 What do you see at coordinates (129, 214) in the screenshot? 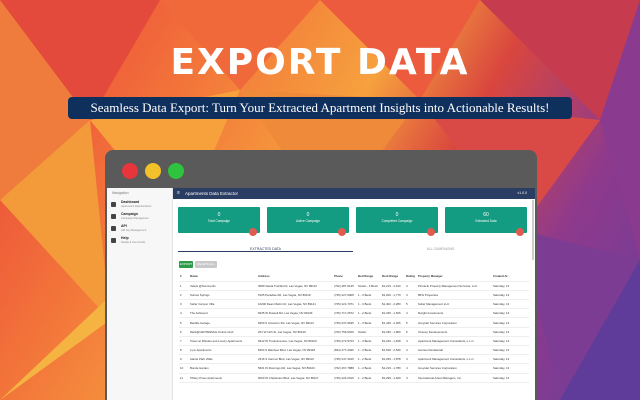
I see `sidebar-item-label: Campaign` at bounding box center [129, 214].